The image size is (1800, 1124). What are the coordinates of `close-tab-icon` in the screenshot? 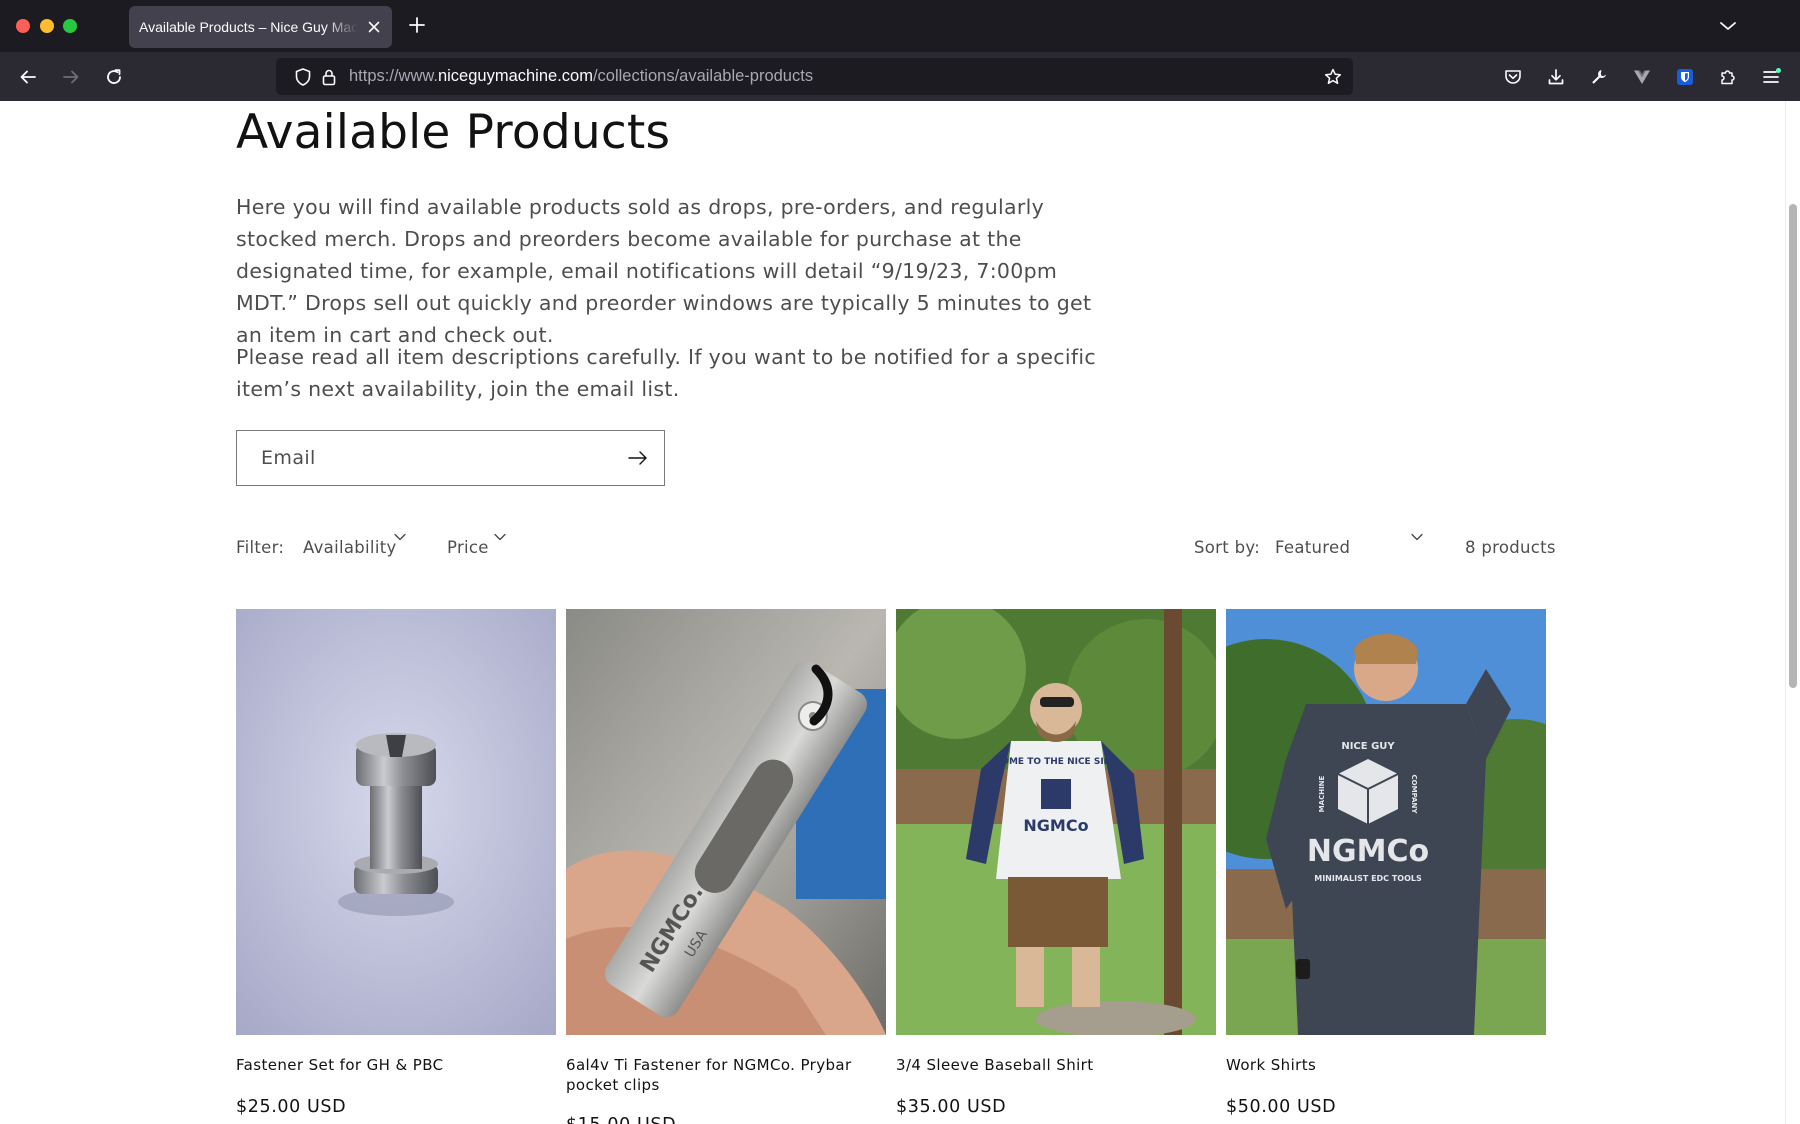 It's located at (374, 27).